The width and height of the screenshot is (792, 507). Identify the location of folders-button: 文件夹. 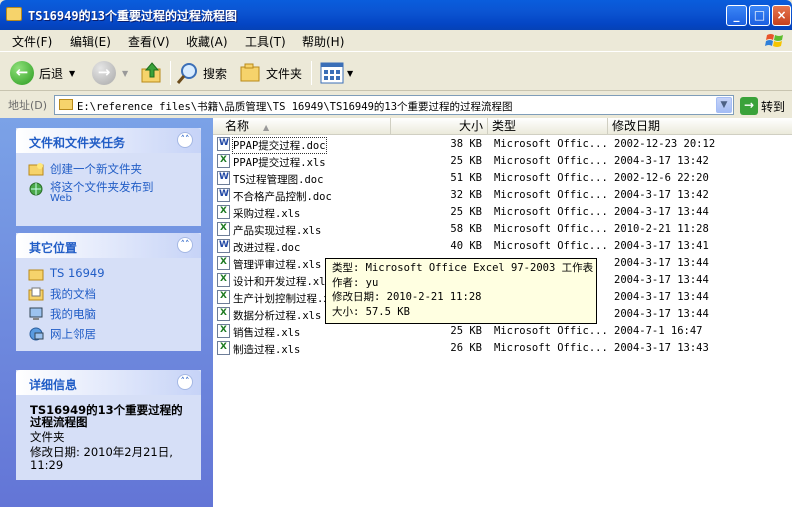
(270, 73).